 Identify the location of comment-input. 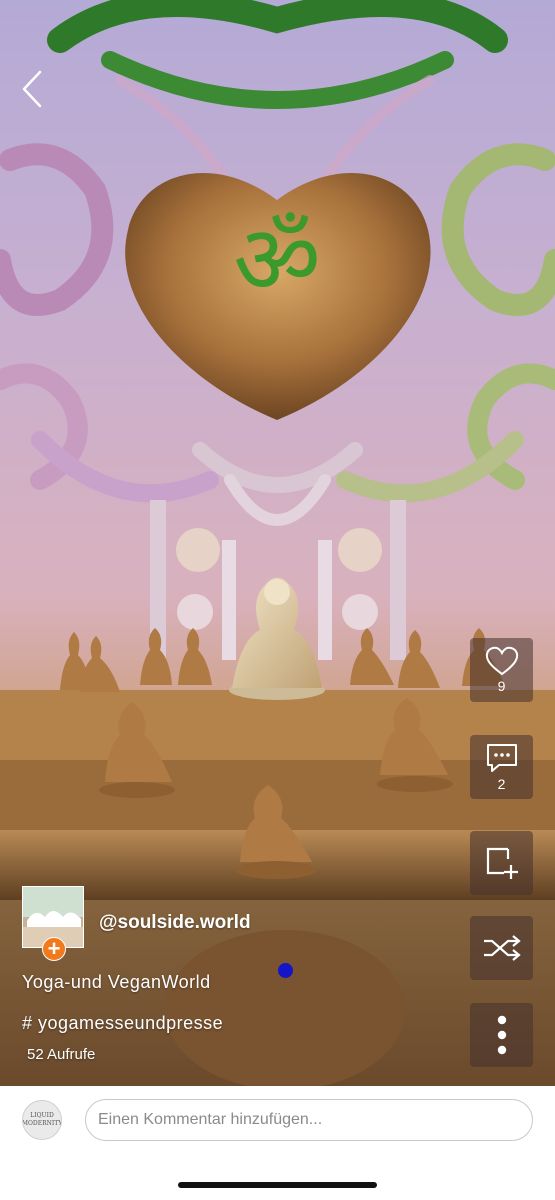
(309, 1120).